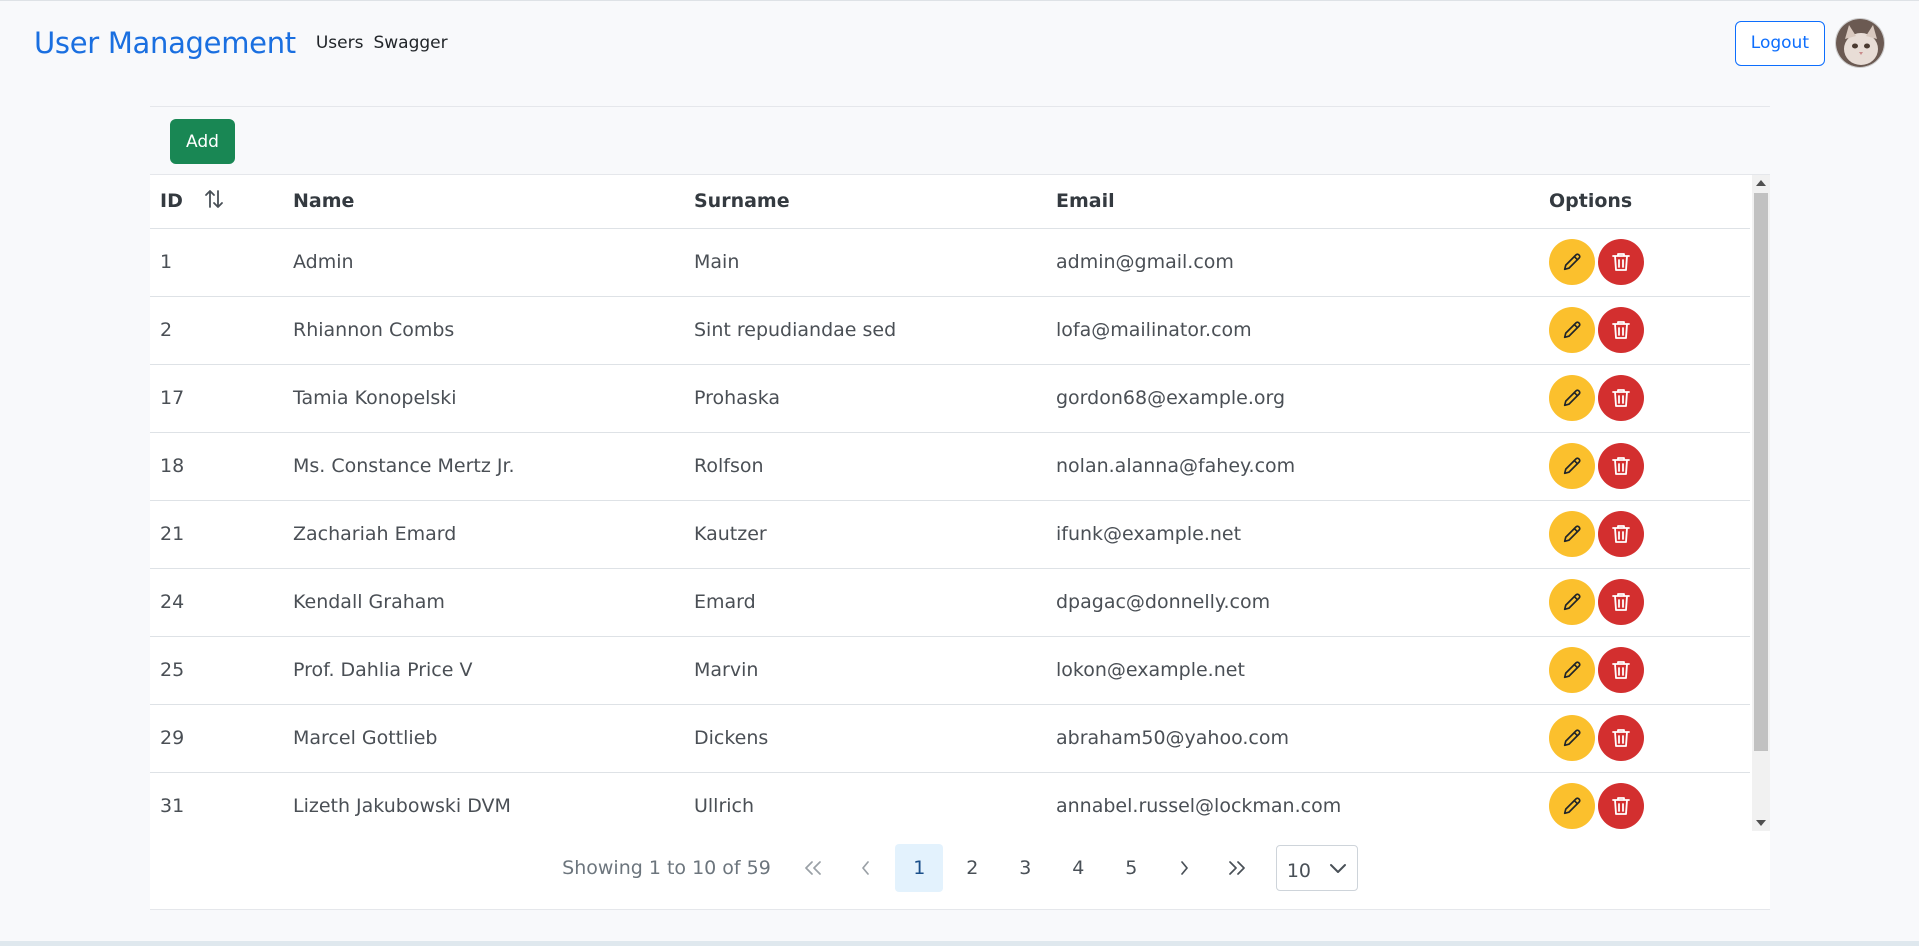 This screenshot has height=946, width=1919. I want to click on chevron-right-icon, so click(1185, 868).